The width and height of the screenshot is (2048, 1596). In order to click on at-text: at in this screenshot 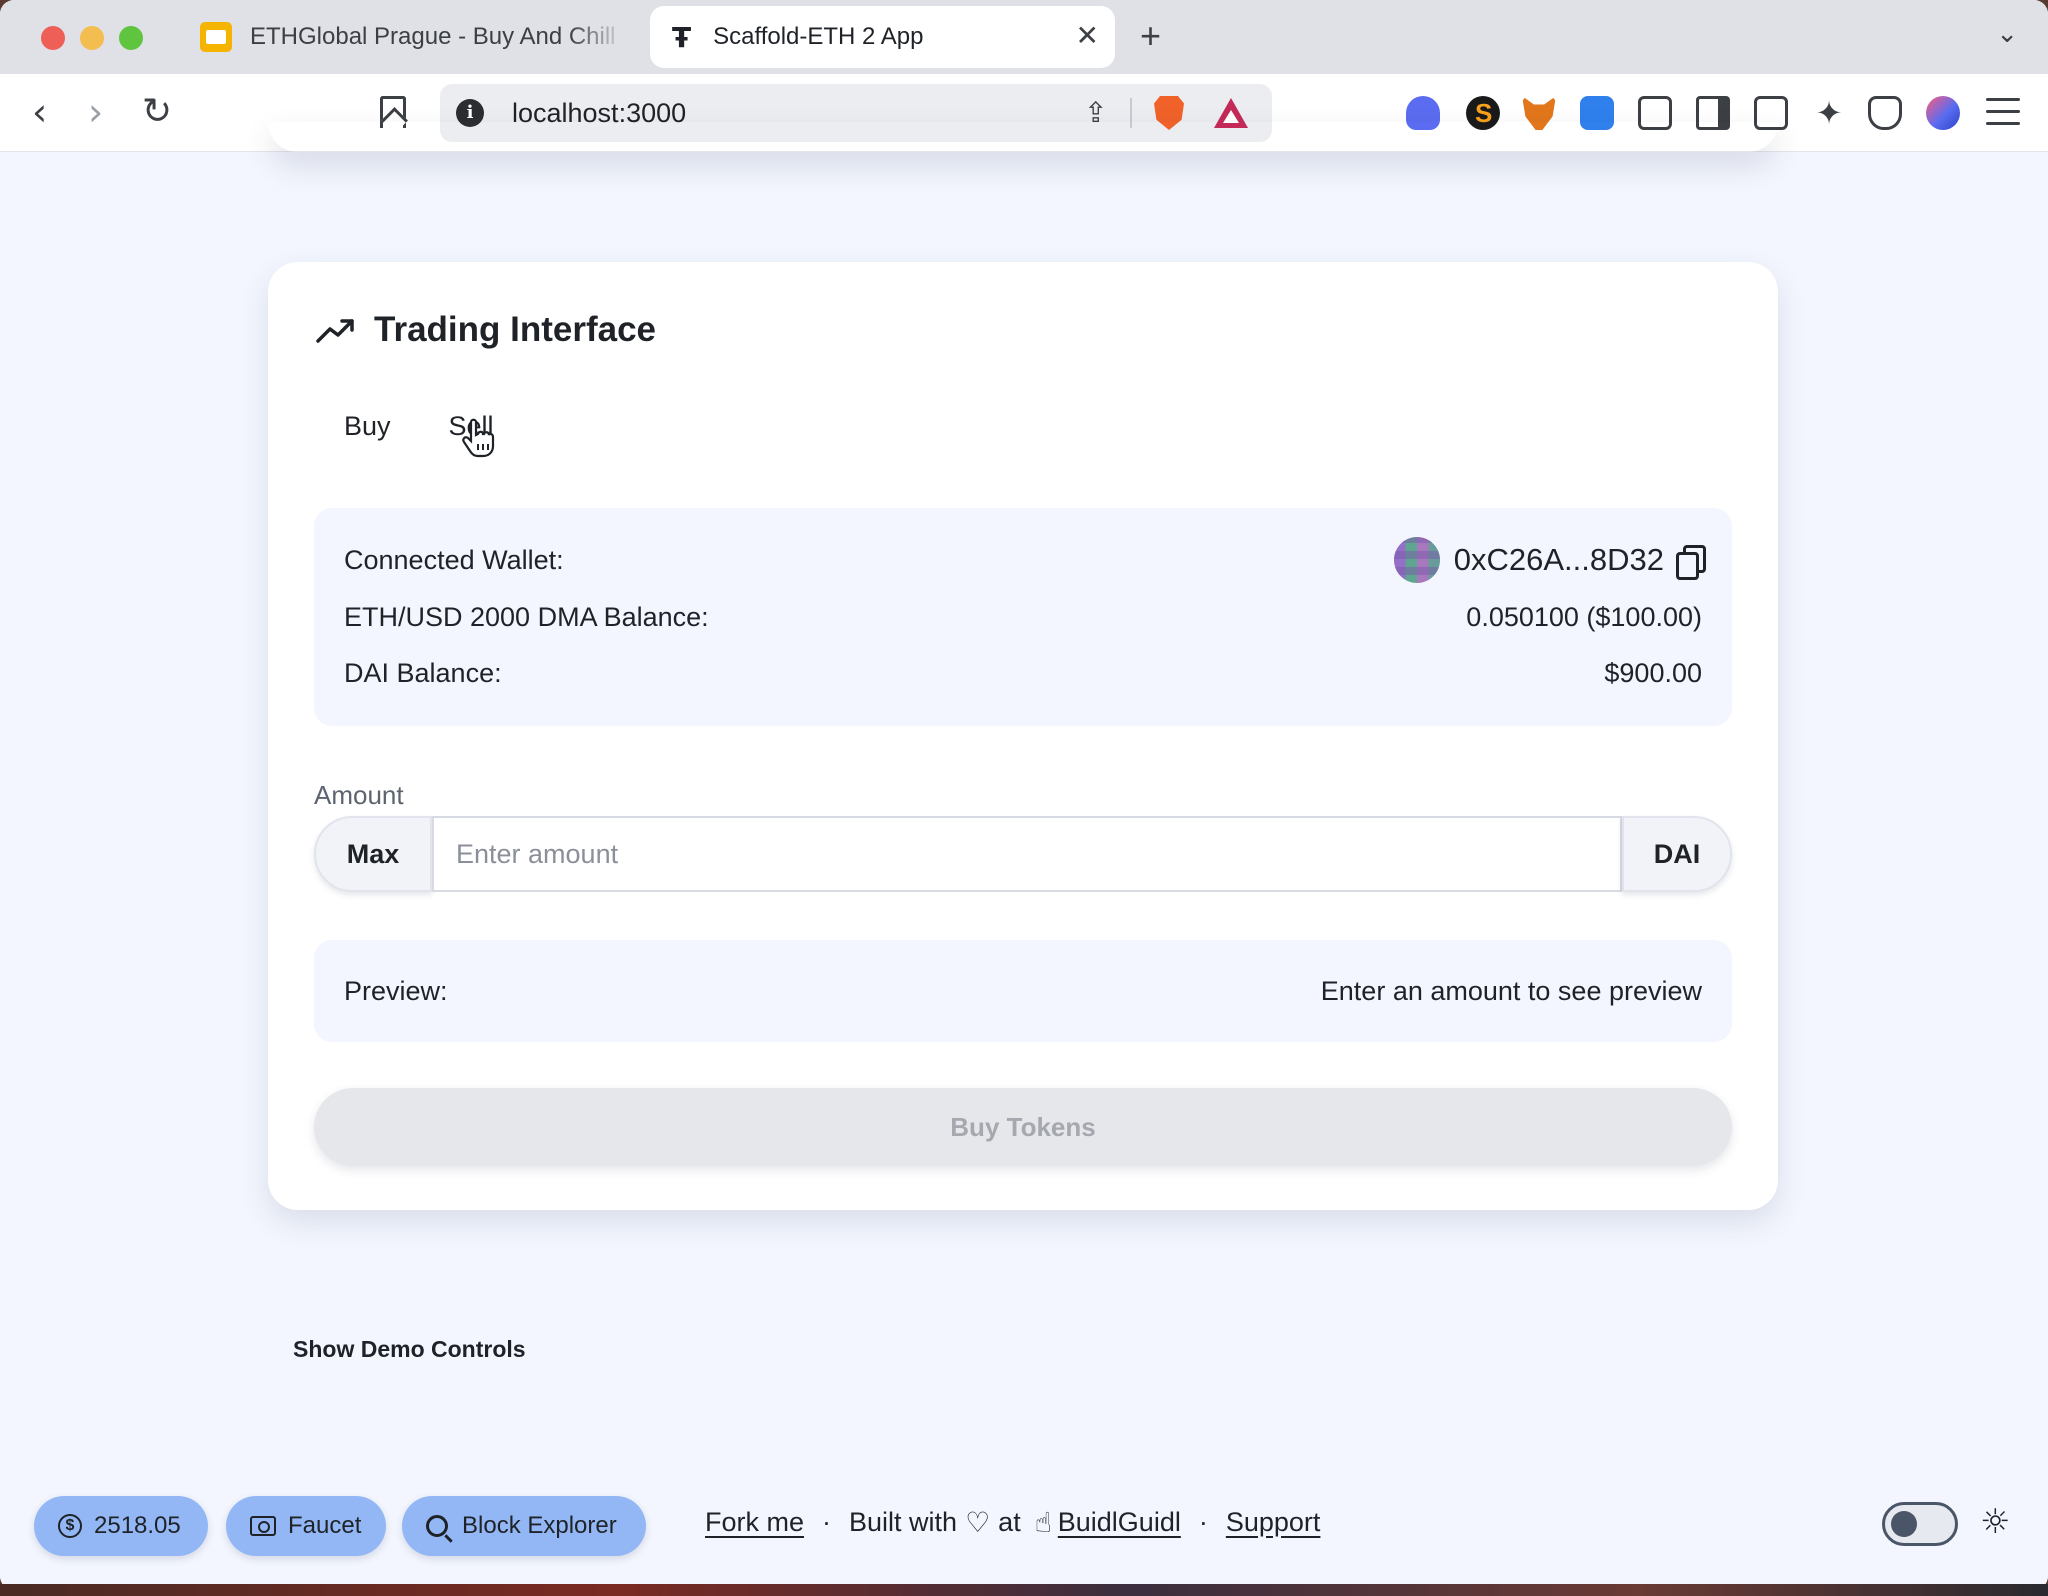, I will do `click(1009, 1522)`.